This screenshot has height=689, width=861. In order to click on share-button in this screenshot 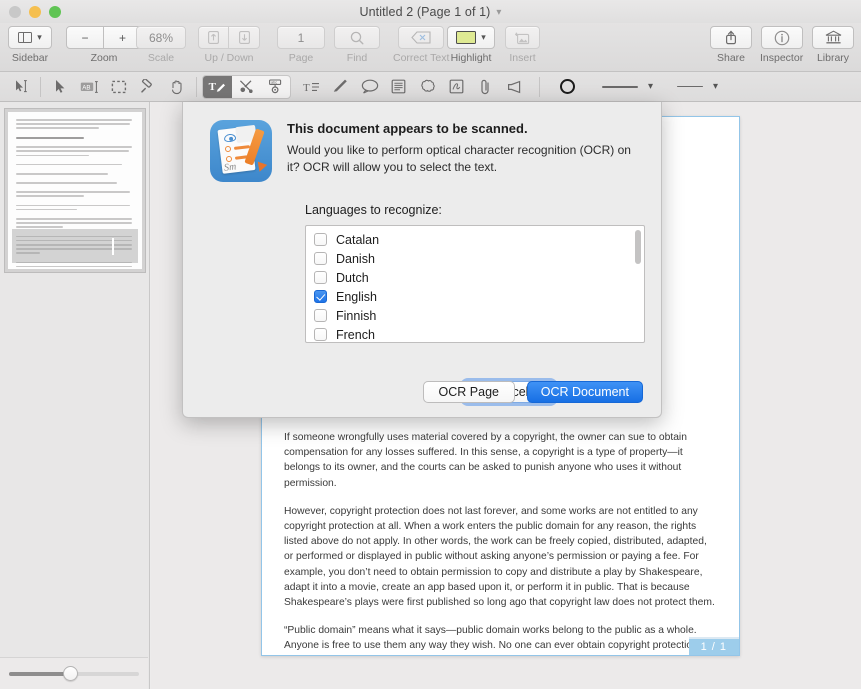, I will do `click(731, 37)`.